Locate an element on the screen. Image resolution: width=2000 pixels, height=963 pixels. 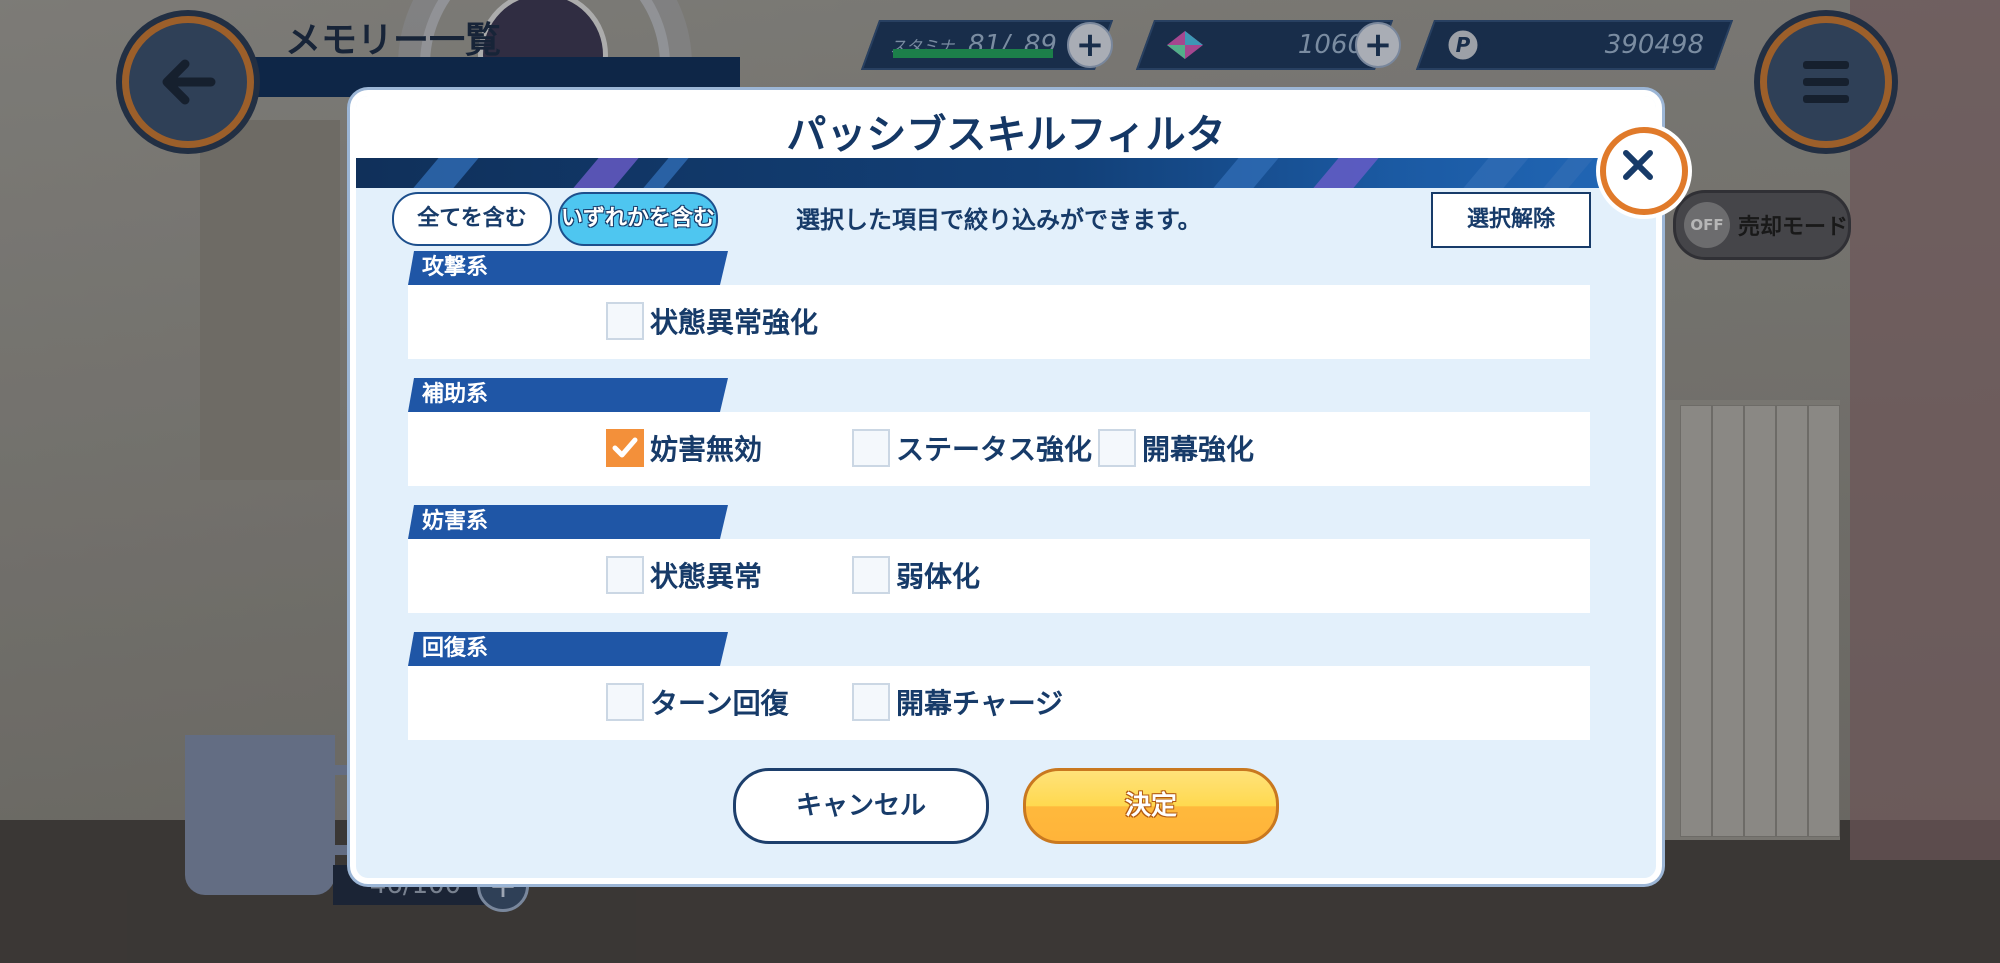
category-row-recovery: ターン回復 開幕チャージ is located at coordinates (999, 703).